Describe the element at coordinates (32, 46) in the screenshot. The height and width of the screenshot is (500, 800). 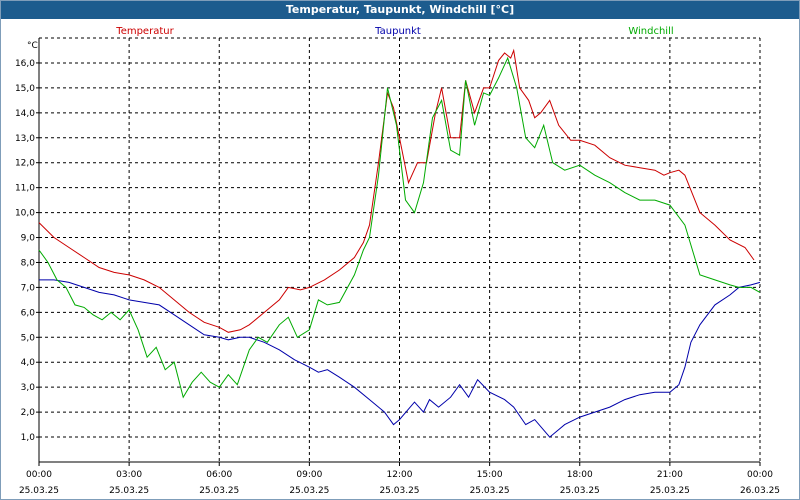
I see `y-axis-unit: °C` at that location.